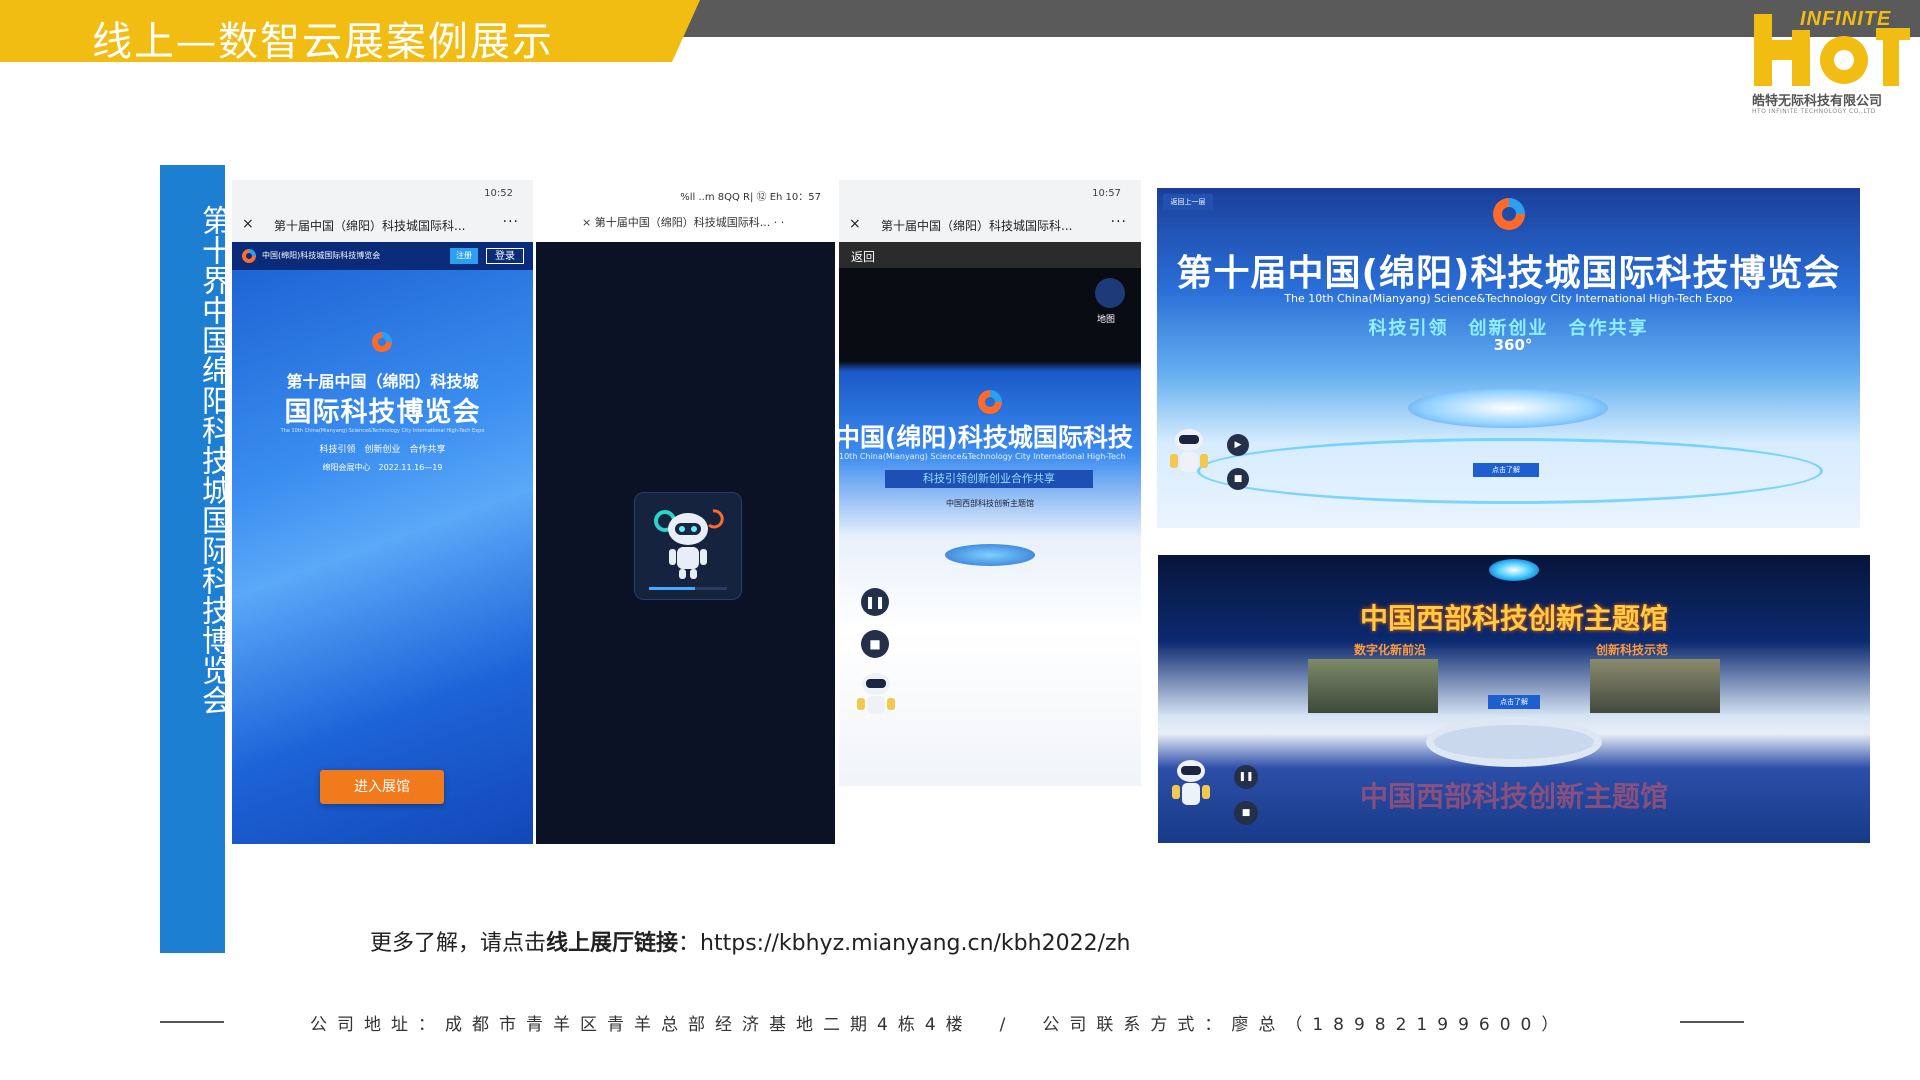 Image resolution: width=1920 pixels, height=1080 pixels. What do you see at coordinates (213, 460) in the screenshot?
I see `expo-side-label-text: 第十界中国绵阳科技城国际科技博览会` at bounding box center [213, 460].